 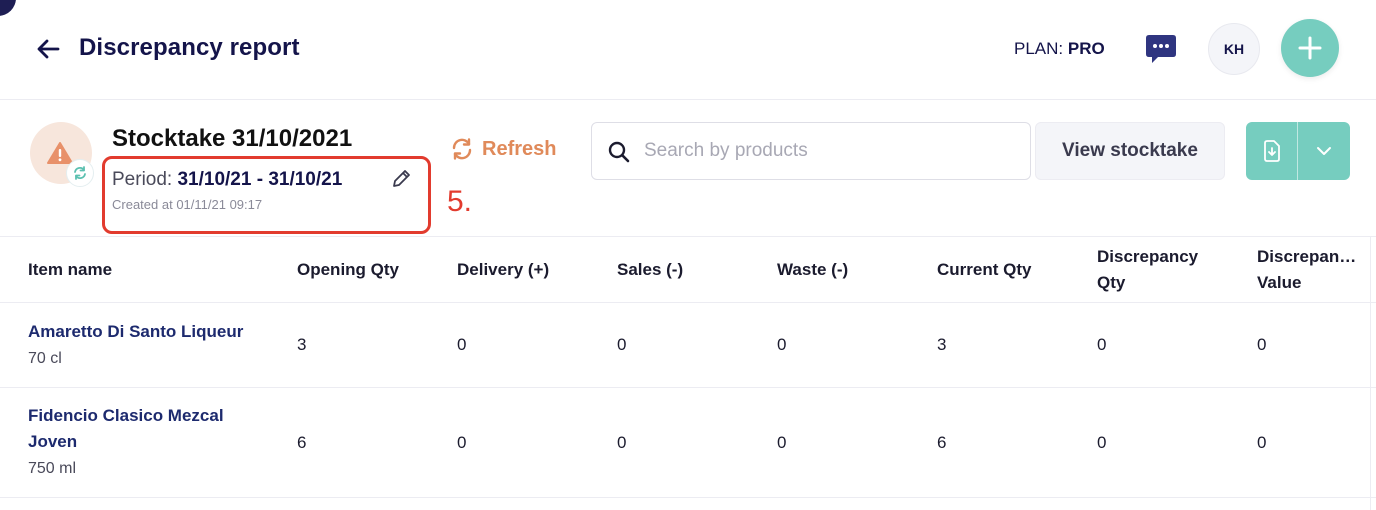 I want to click on export-button, so click(x=1271, y=151).